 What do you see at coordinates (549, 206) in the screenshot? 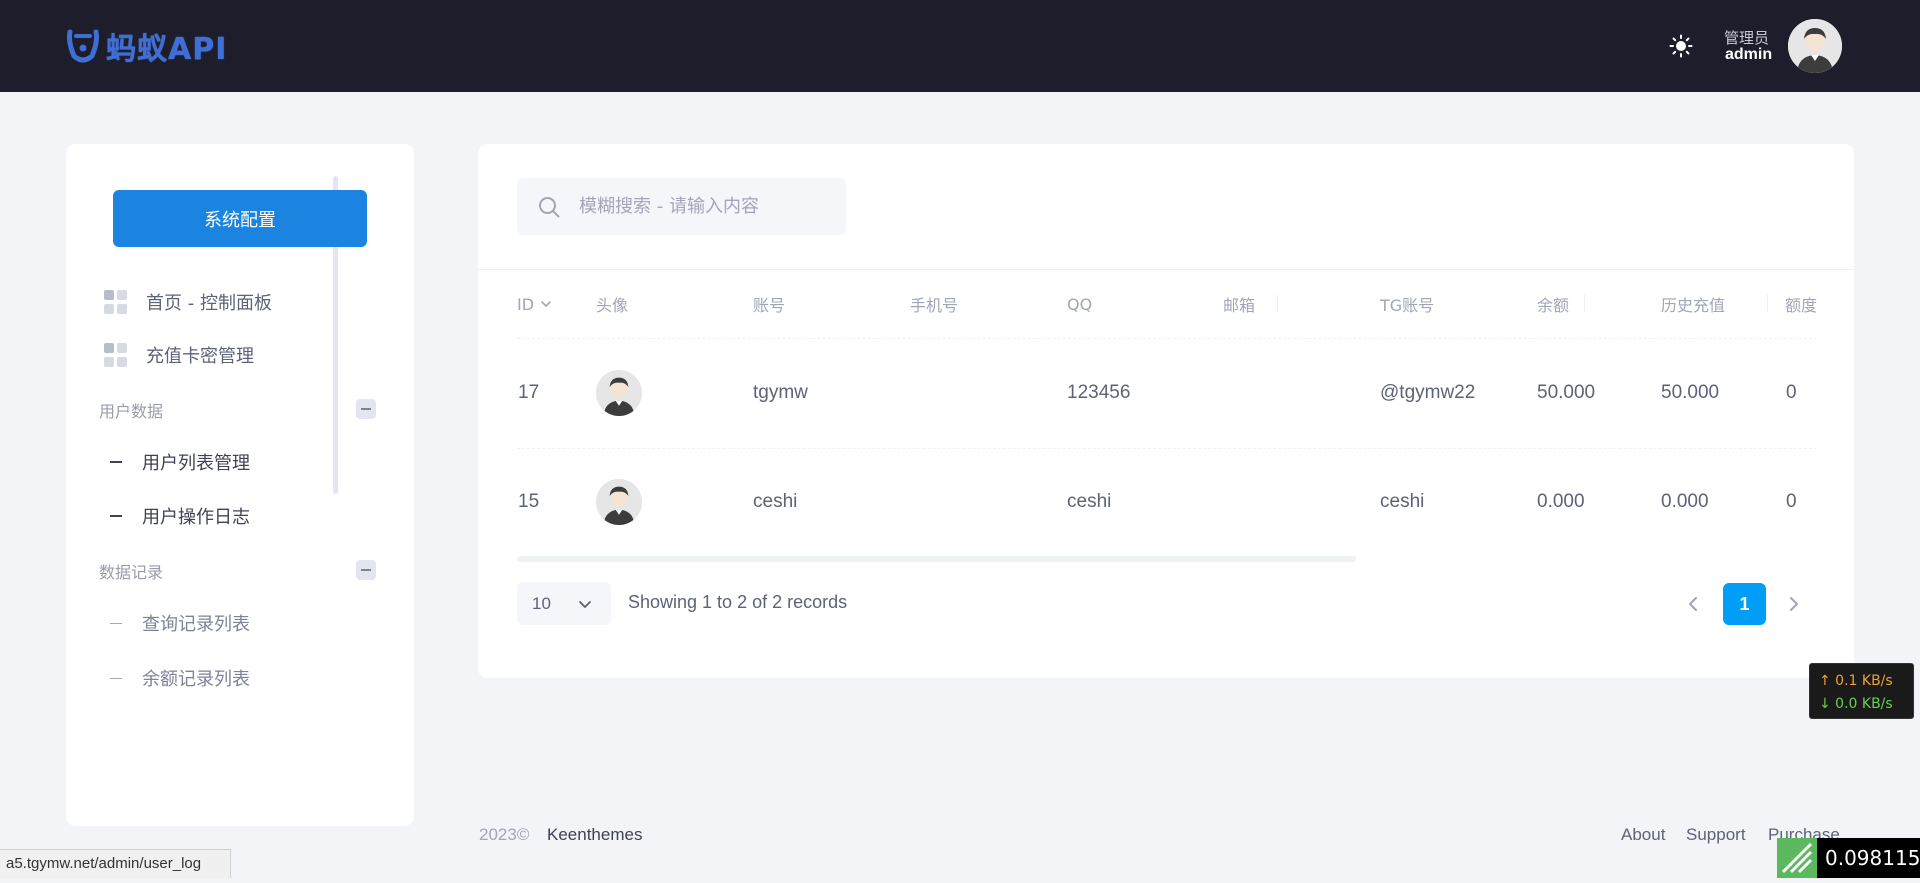
I see `search-icon` at bounding box center [549, 206].